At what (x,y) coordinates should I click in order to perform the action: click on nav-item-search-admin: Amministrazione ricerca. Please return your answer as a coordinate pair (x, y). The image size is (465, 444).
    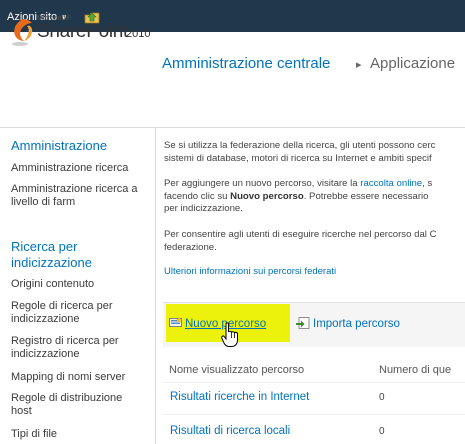
    Looking at the image, I should click on (81, 168).